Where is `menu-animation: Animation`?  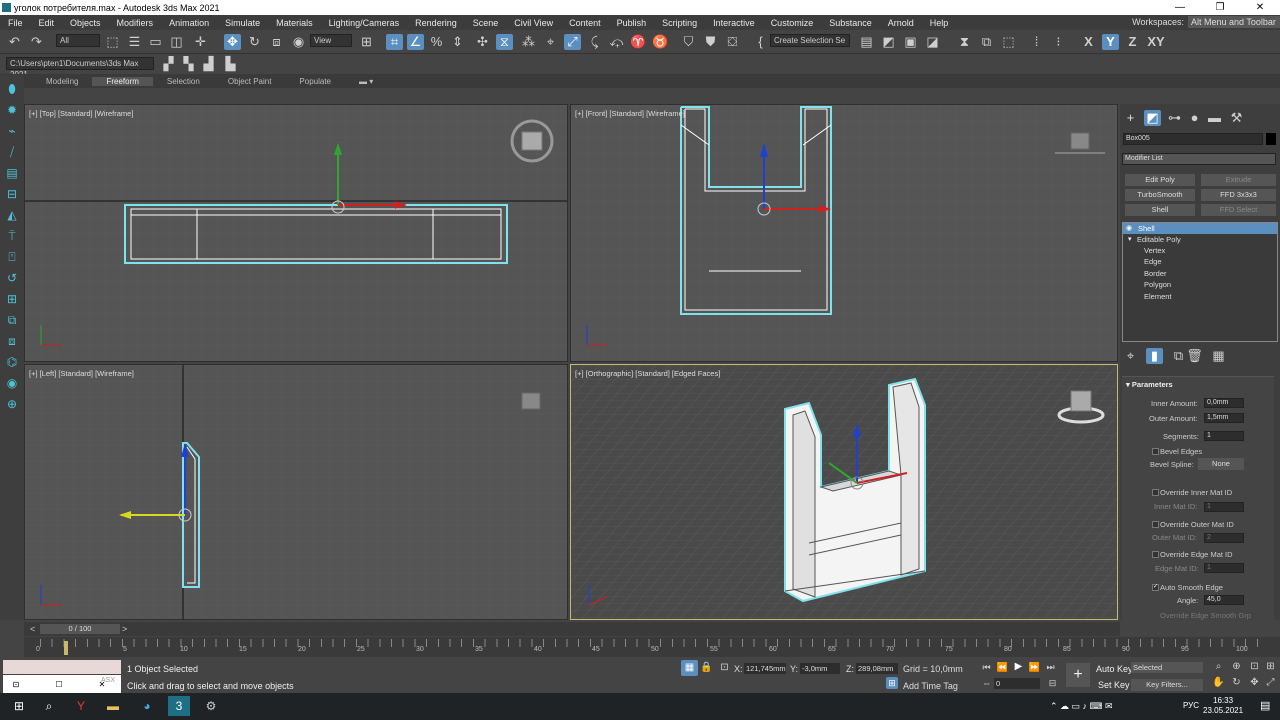
menu-animation: Animation is located at coordinates (189, 23).